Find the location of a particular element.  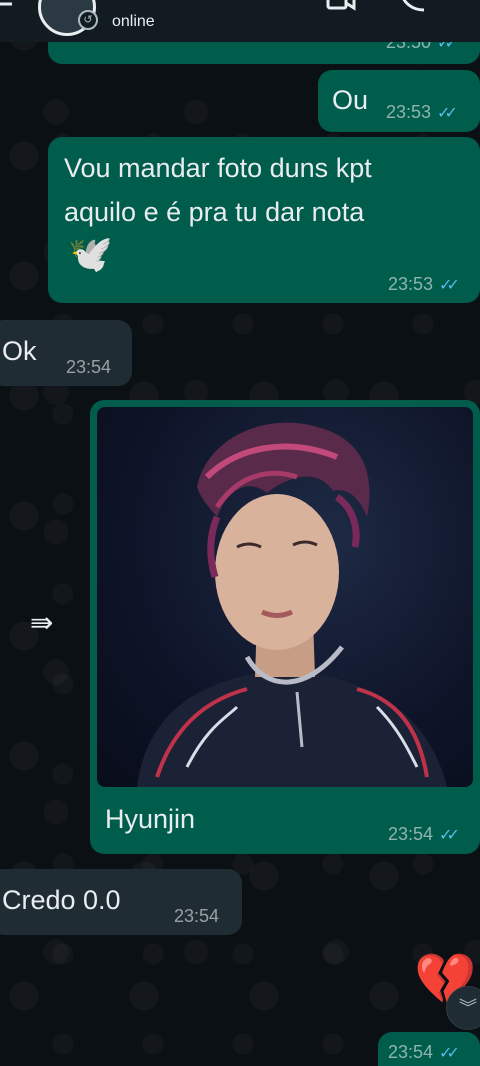

message-bubble-incoming: Ok 23:54 is located at coordinates (66, 353).